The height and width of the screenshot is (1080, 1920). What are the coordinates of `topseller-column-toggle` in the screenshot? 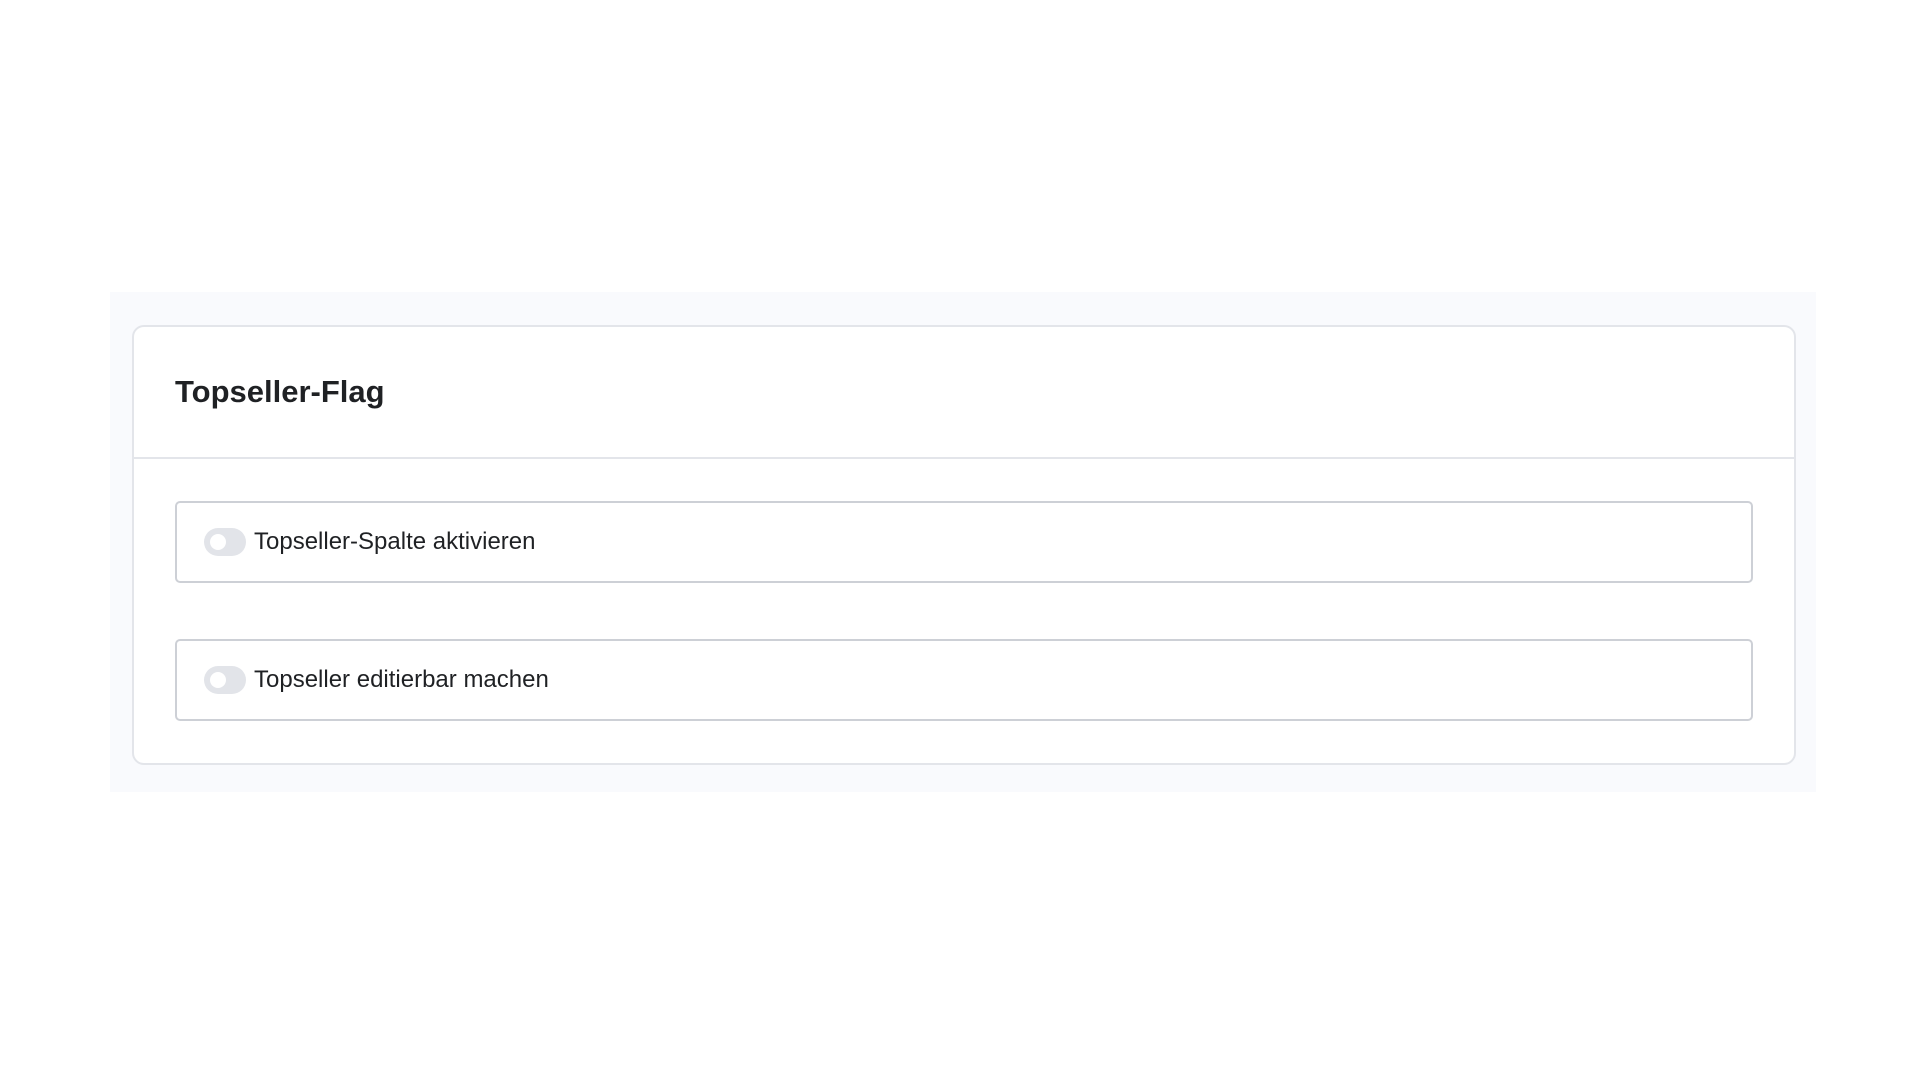 It's located at (225, 542).